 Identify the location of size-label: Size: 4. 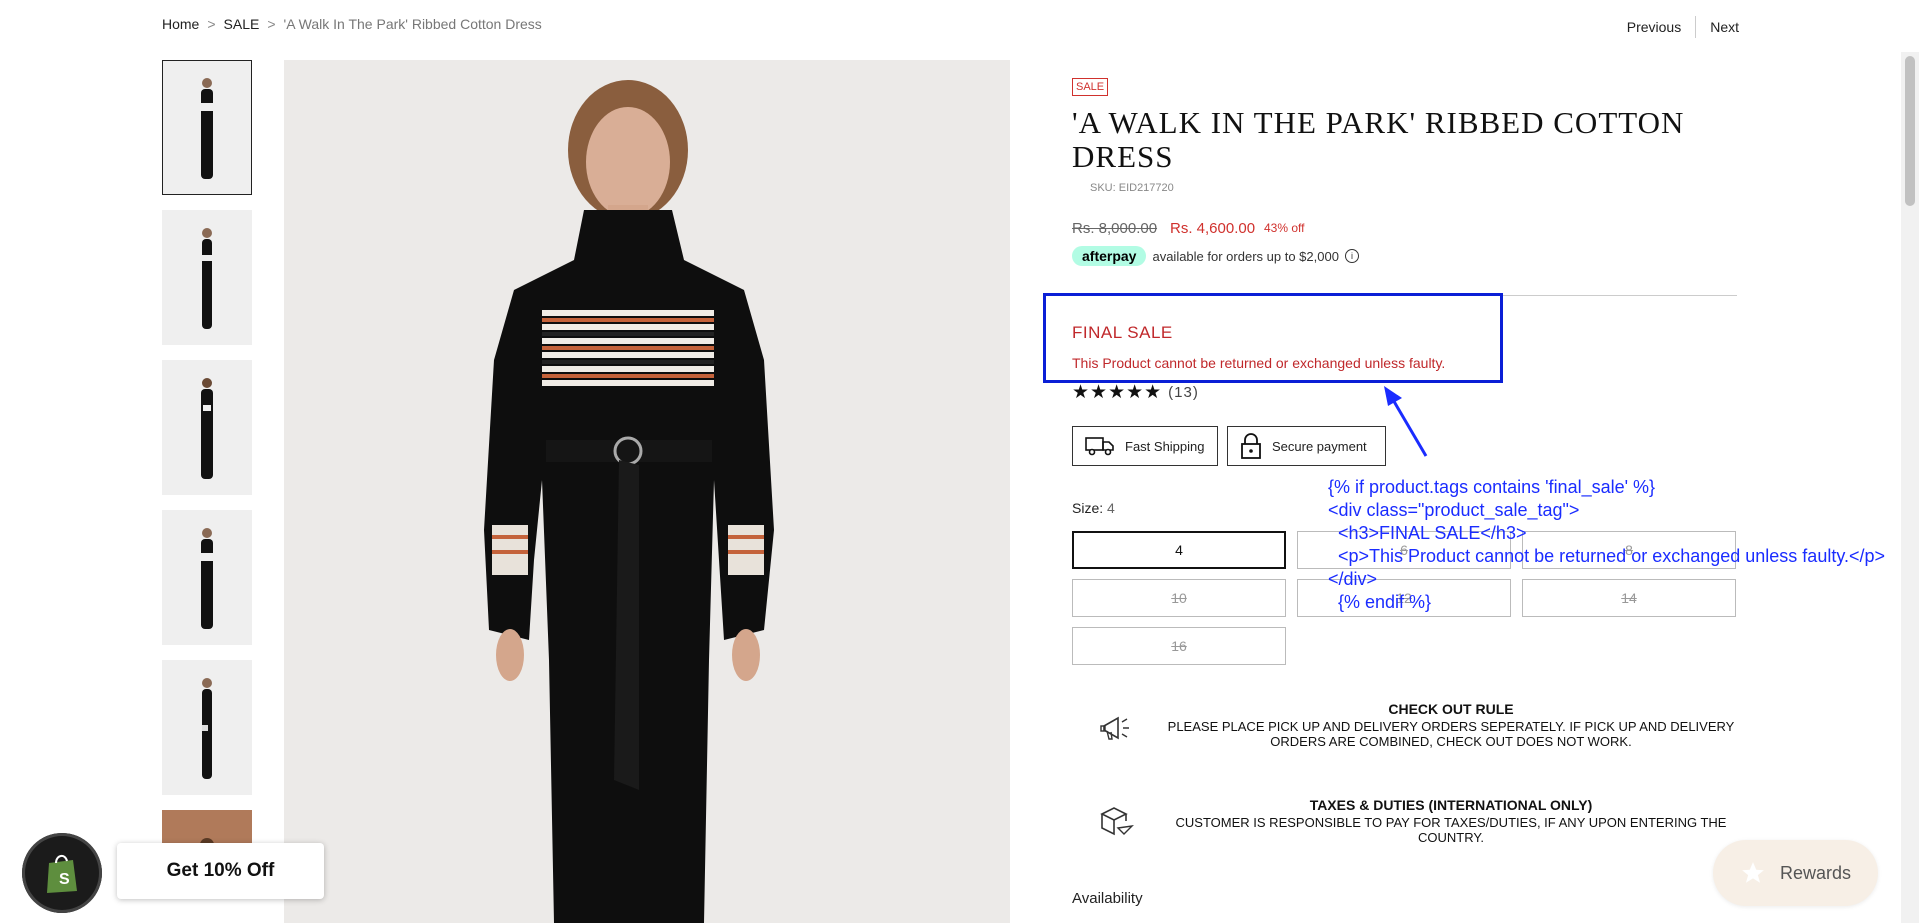
(1093, 508).